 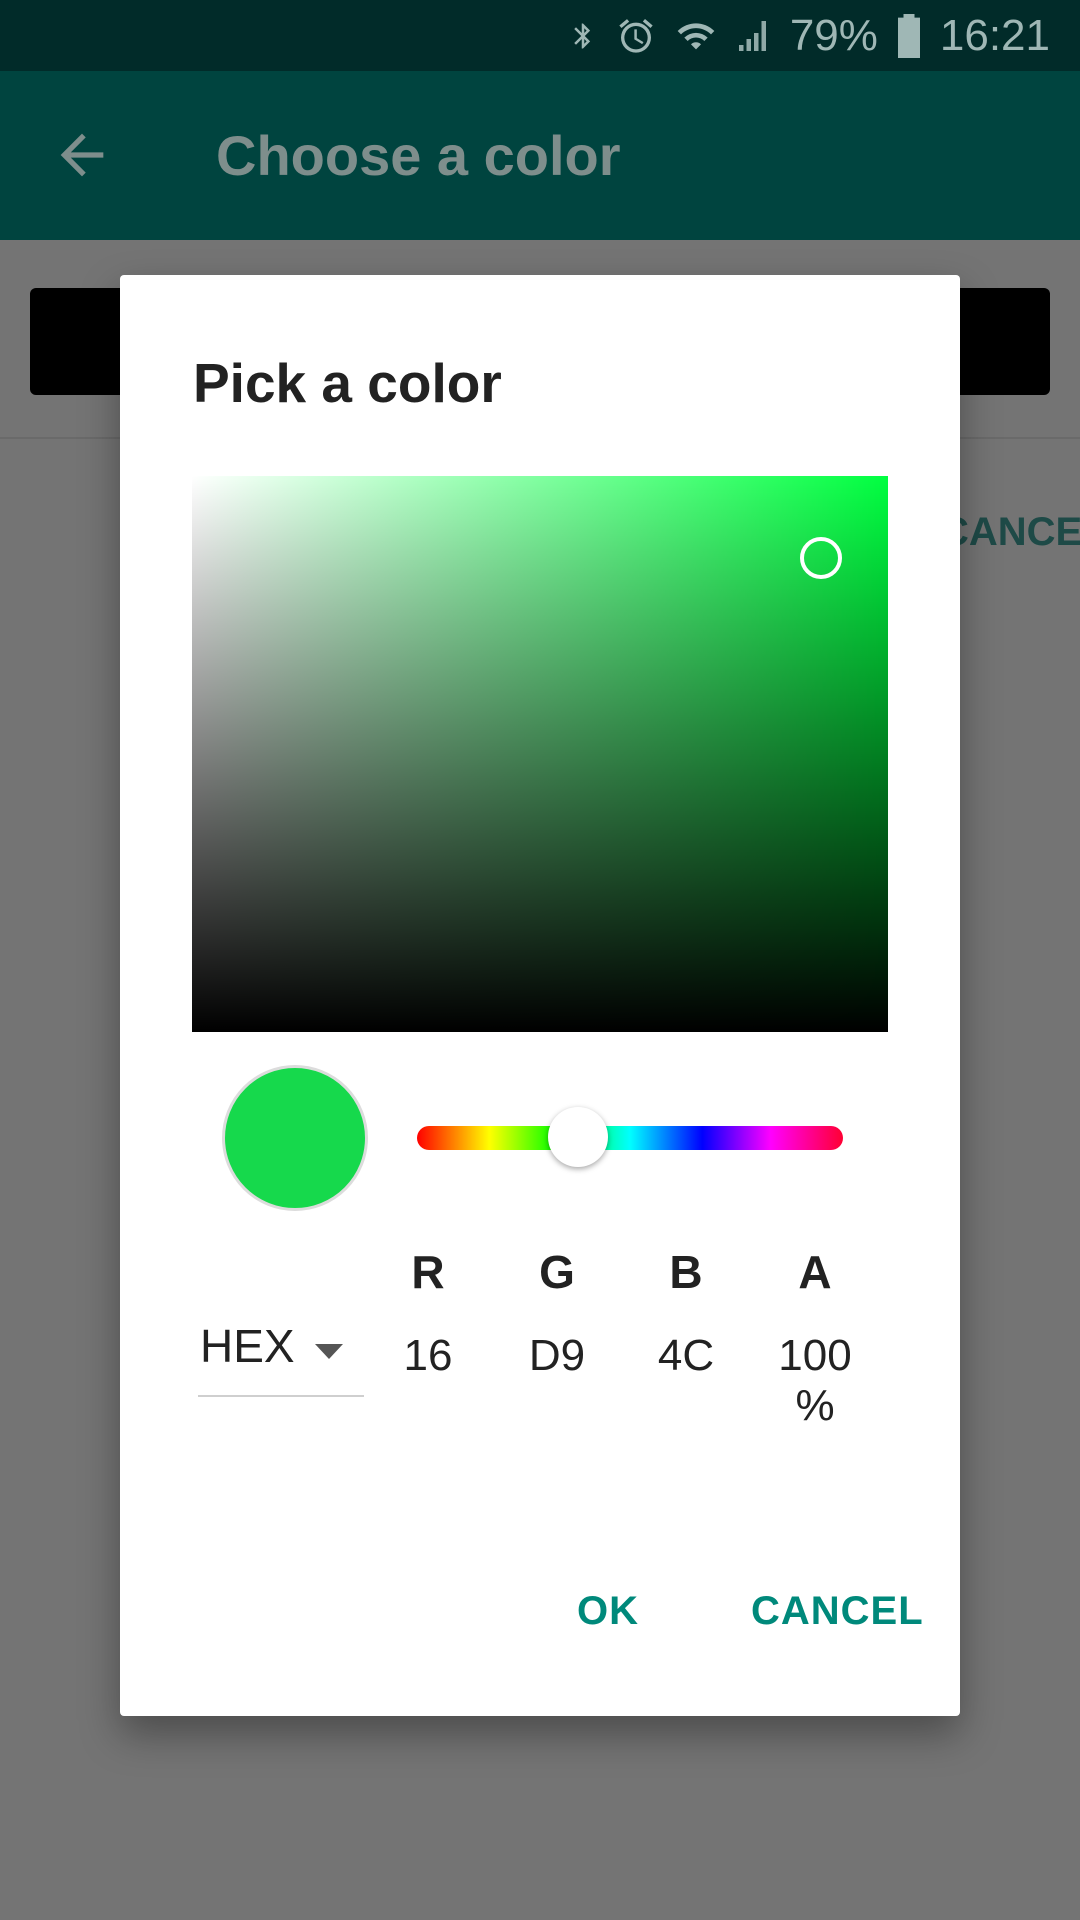 I want to click on hue-slider-thumb, so click(x=578, y=1137).